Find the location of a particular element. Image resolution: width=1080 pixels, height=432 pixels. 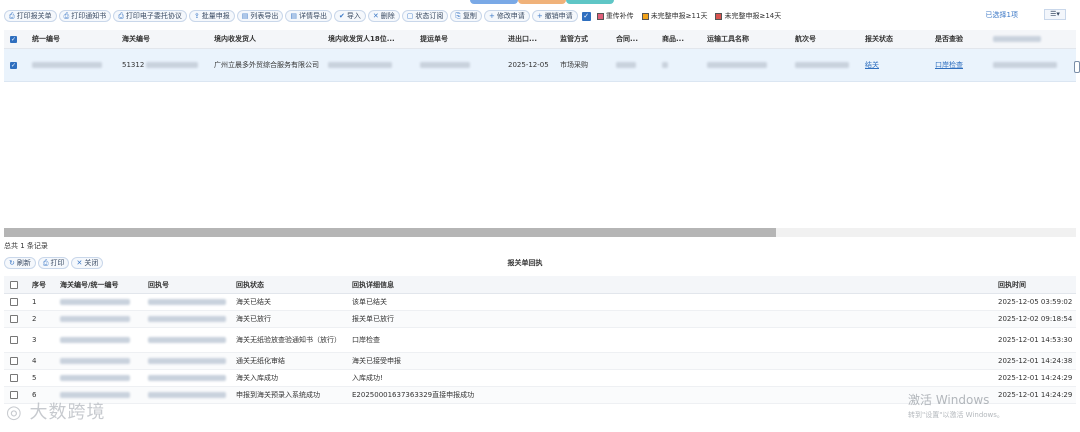

button-label: 详情导出 is located at coordinates (312, 16).